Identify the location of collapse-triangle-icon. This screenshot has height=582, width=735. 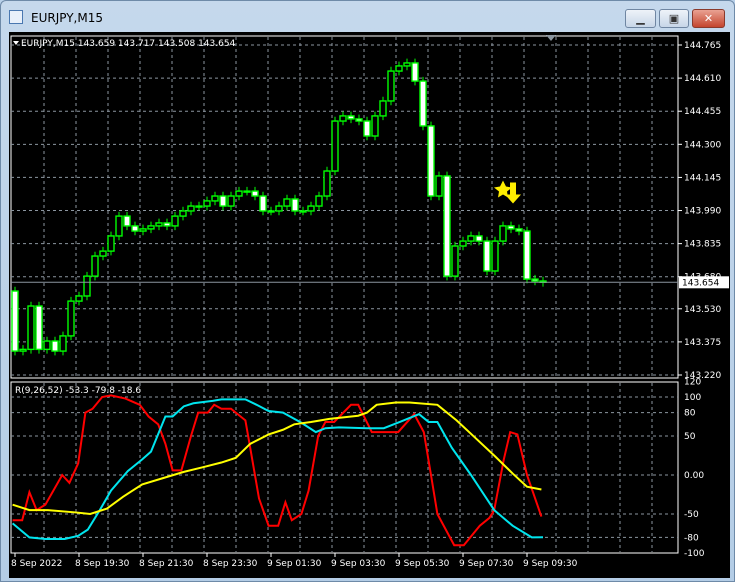
(16, 43).